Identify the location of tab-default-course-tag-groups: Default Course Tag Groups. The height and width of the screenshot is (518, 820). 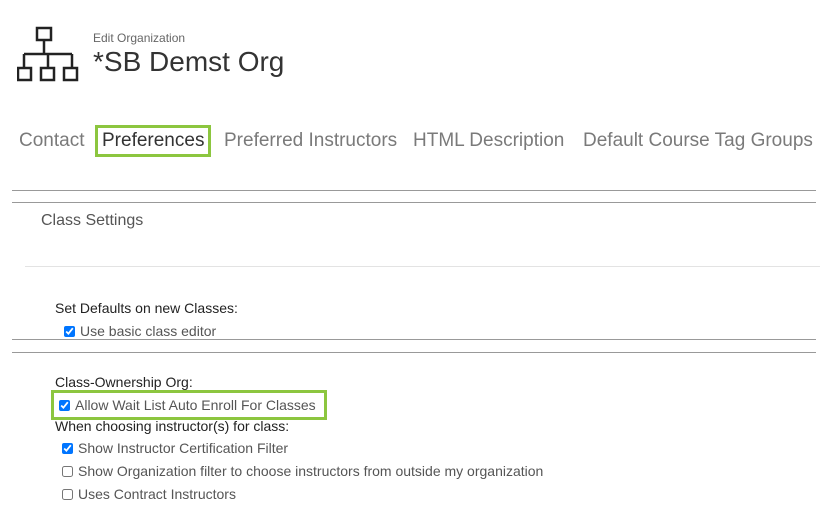
(698, 141).